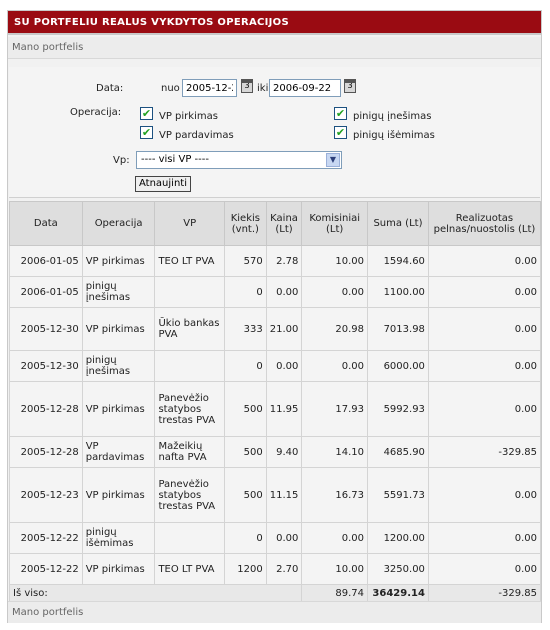  What do you see at coordinates (118, 223) in the screenshot?
I see `col-header: Operacija` at bounding box center [118, 223].